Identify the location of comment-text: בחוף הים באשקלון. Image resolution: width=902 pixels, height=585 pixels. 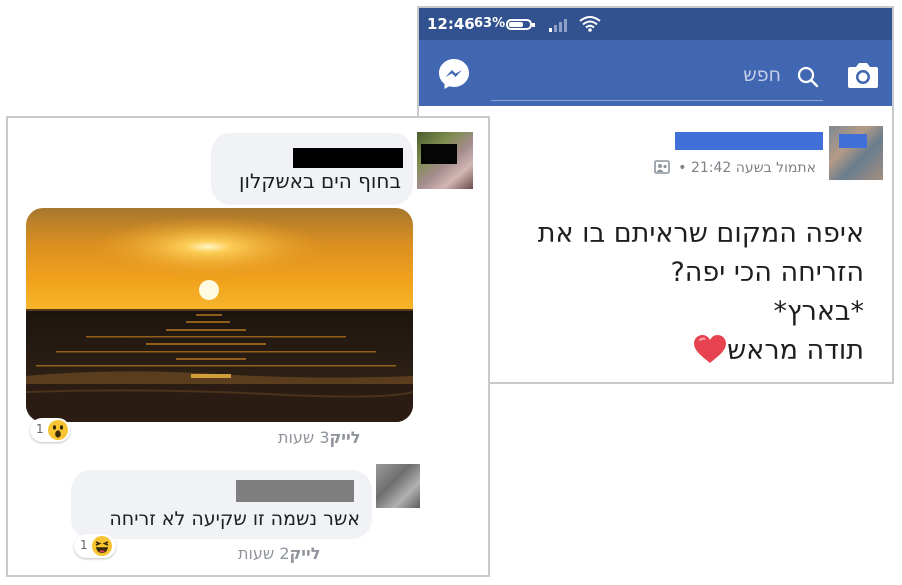
(320, 181).